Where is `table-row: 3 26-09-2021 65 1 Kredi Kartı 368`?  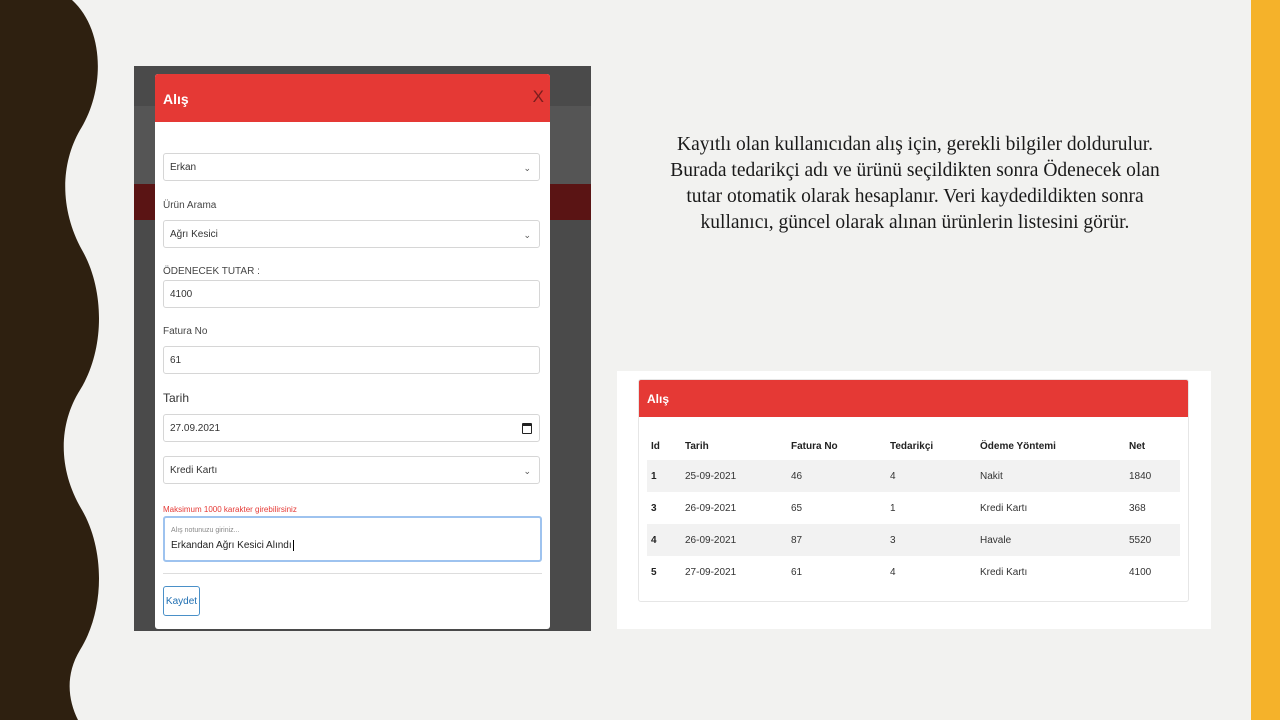 table-row: 3 26-09-2021 65 1 Kredi Kartı 368 is located at coordinates (913, 508).